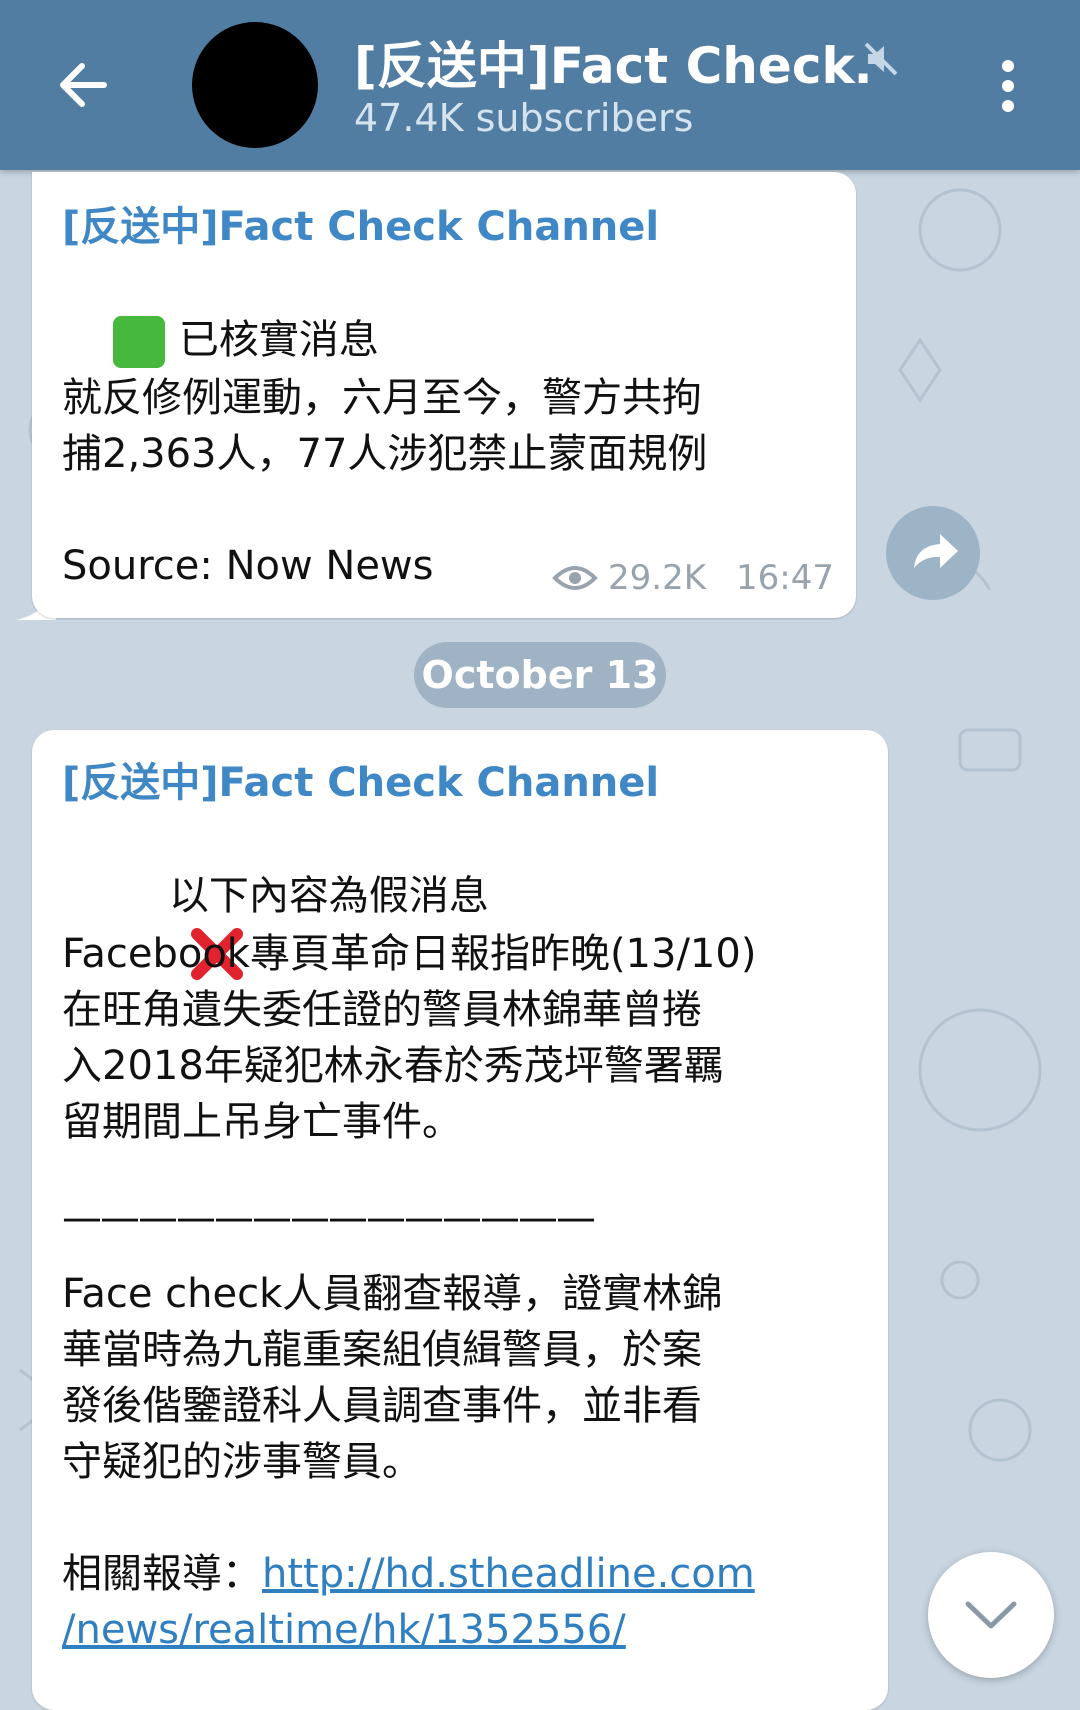  I want to click on message-body-line: 發後偕鑒證科人員調查事件，並非看, so click(382, 1406).